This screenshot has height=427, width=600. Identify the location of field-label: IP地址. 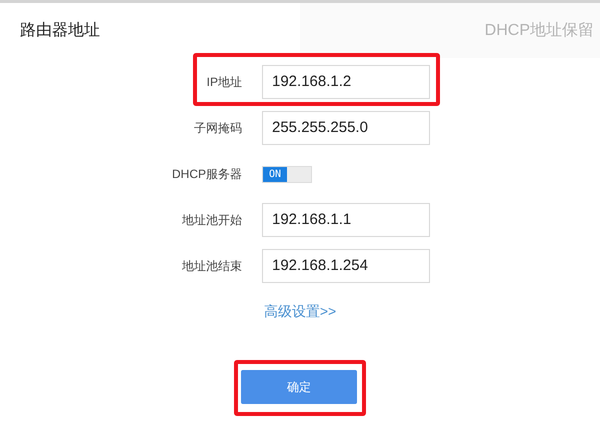
(224, 82).